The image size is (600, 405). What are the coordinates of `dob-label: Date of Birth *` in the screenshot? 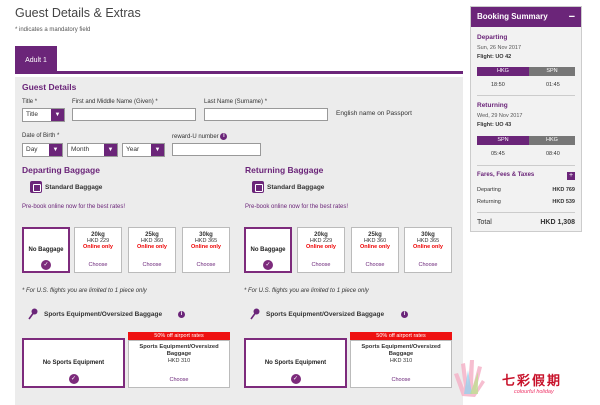 It's located at (41, 136).